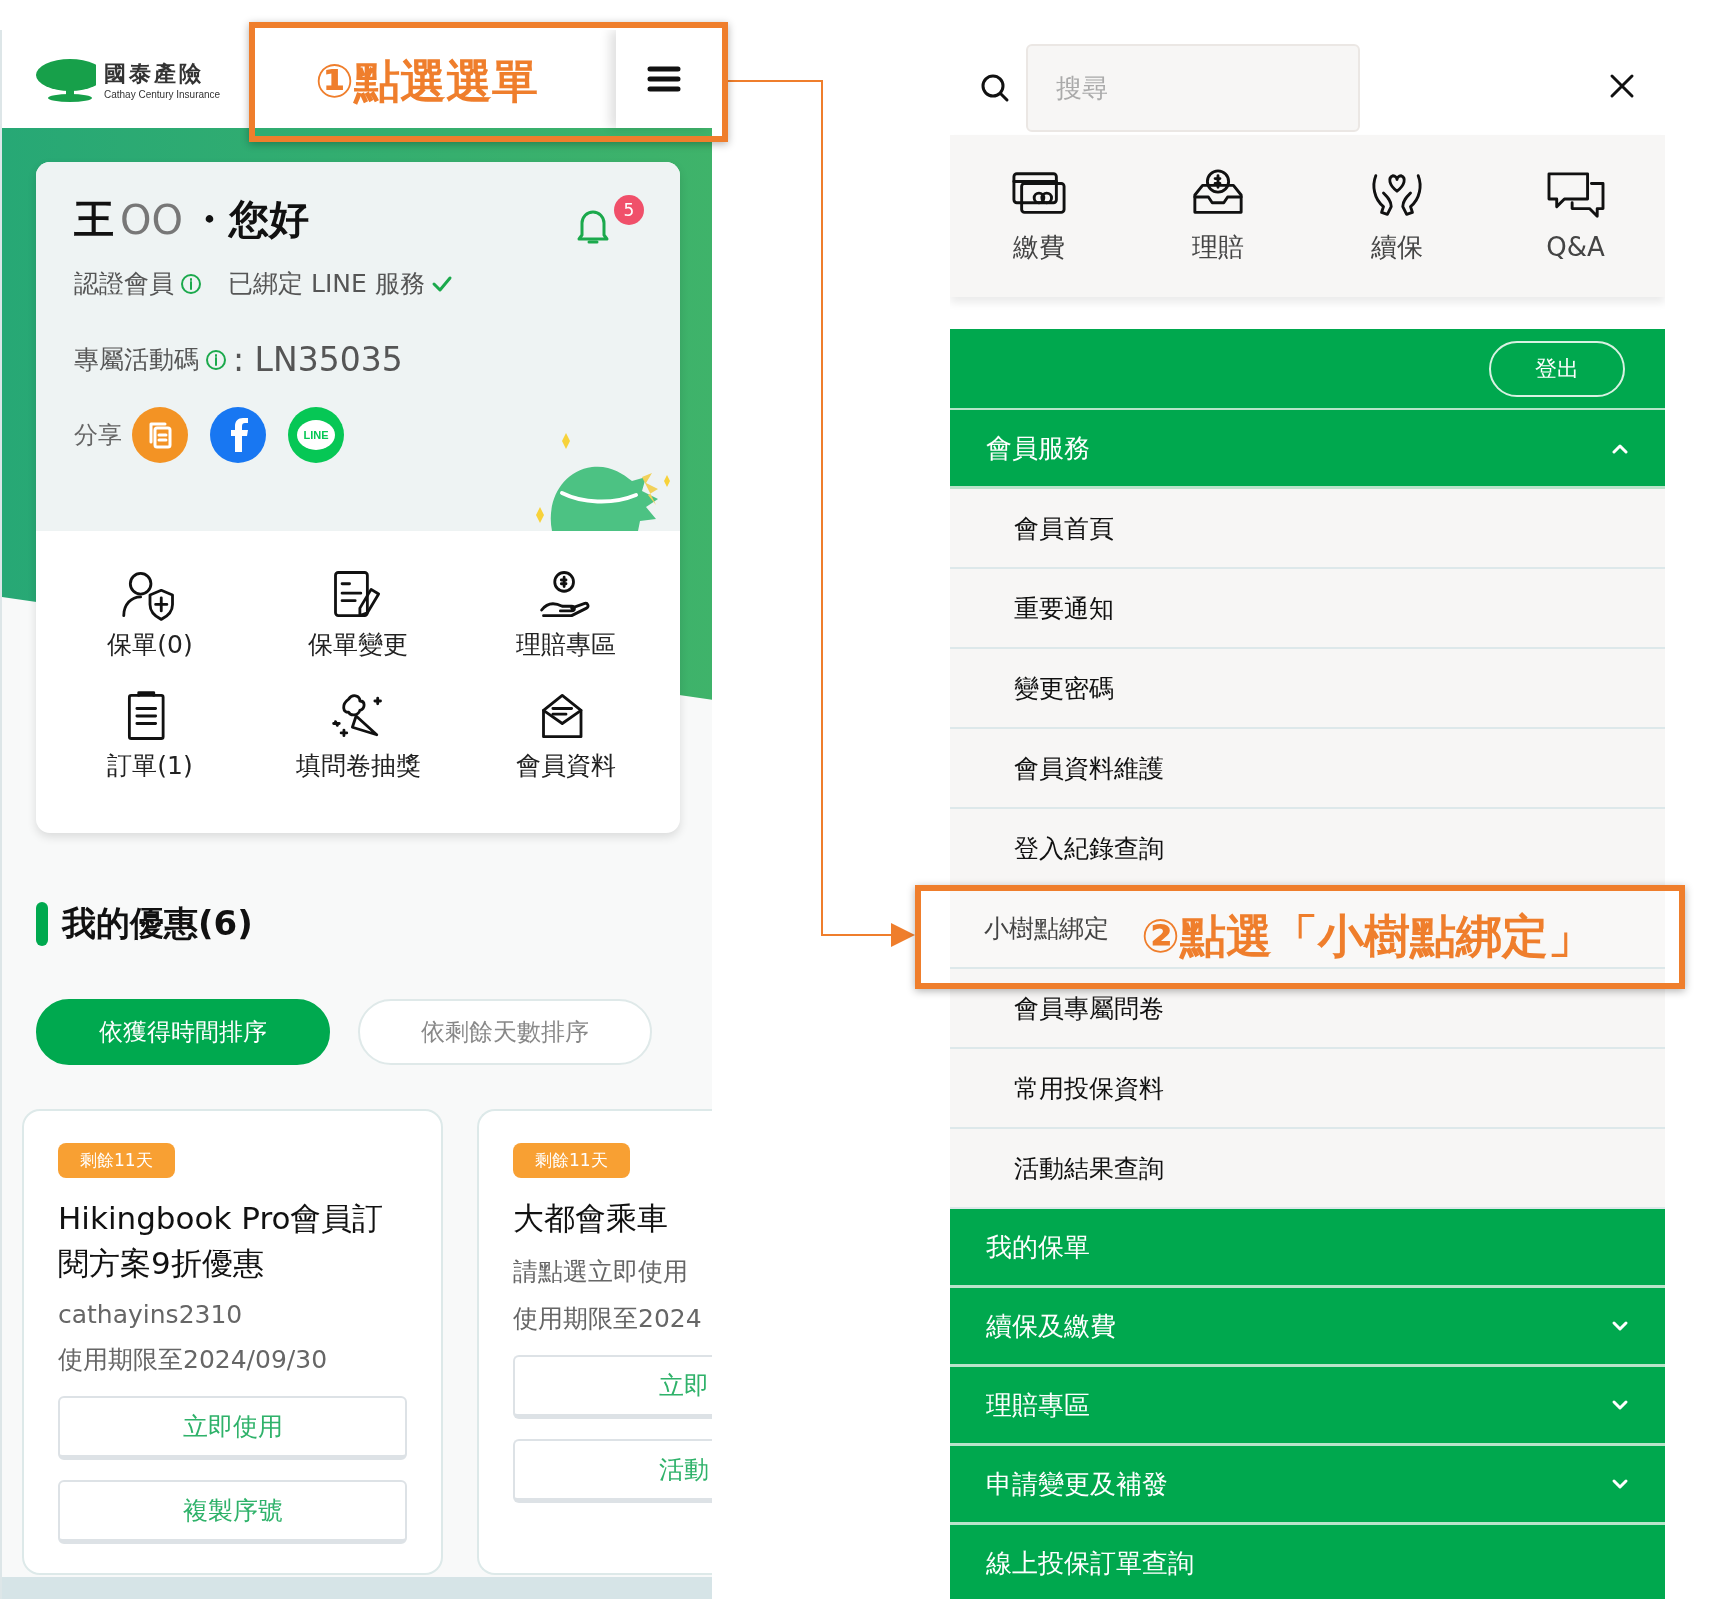 Image resolution: width=1713 pixels, height=1599 pixels. I want to click on promo-code: : LN35035, so click(318, 359).